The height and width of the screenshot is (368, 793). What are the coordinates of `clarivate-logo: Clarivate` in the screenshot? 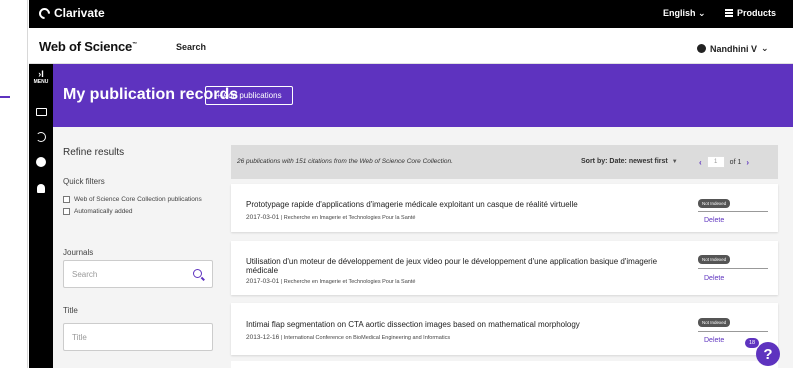 It's located at (70, 13).